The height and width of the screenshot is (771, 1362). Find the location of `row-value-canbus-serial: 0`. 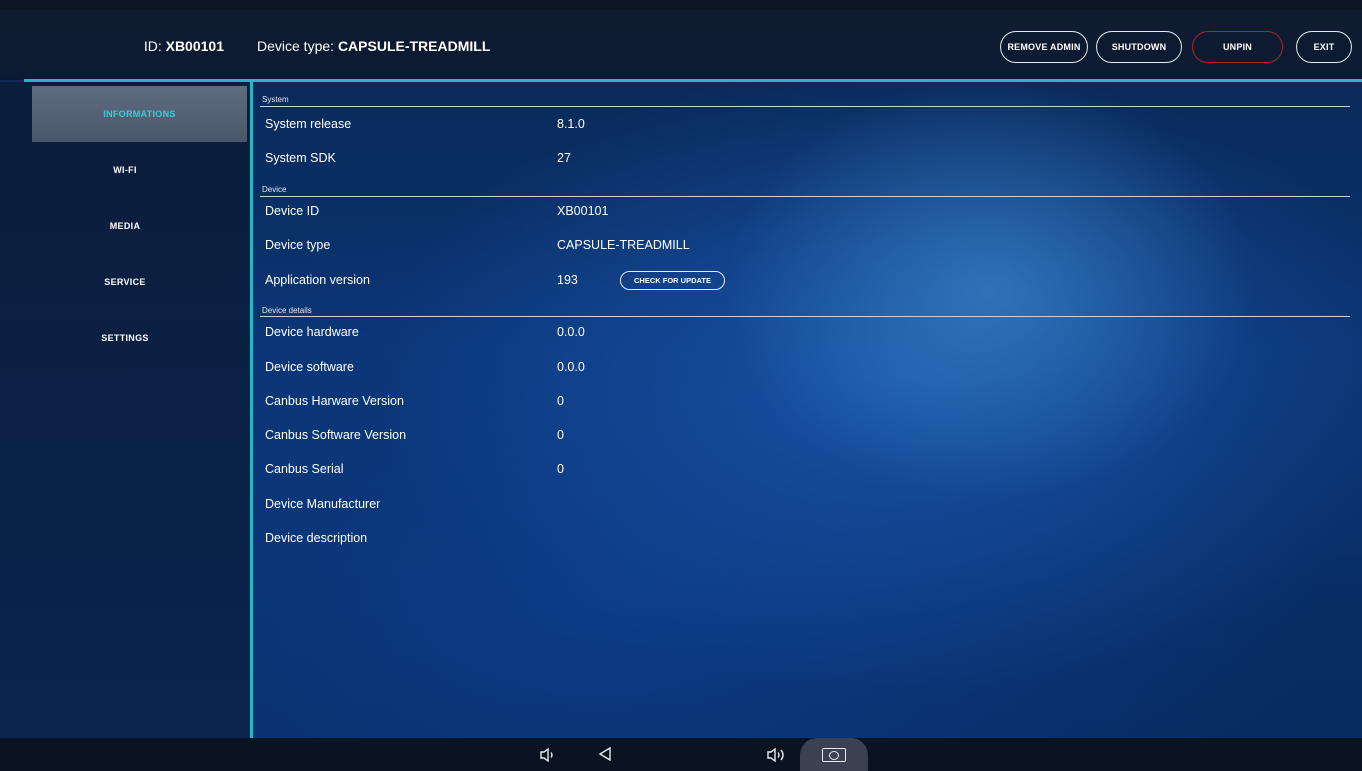

row-value-canbus-serial: 0 is located at coordinates (560, 469).